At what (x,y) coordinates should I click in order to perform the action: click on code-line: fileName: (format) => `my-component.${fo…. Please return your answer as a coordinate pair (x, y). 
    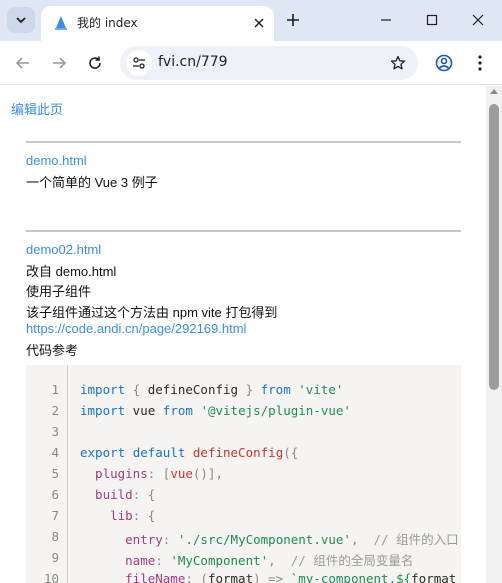
    Looking at the image, I should click on (268, 577).